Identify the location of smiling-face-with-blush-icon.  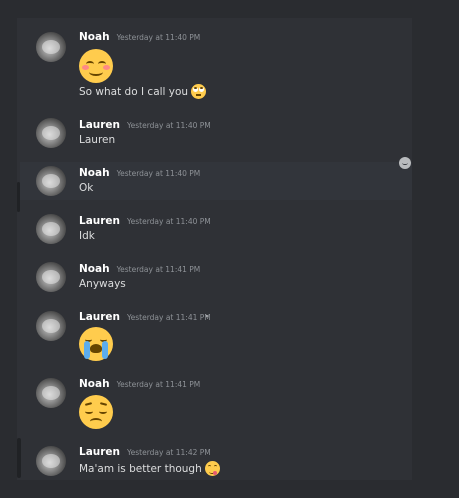
(96, 66).